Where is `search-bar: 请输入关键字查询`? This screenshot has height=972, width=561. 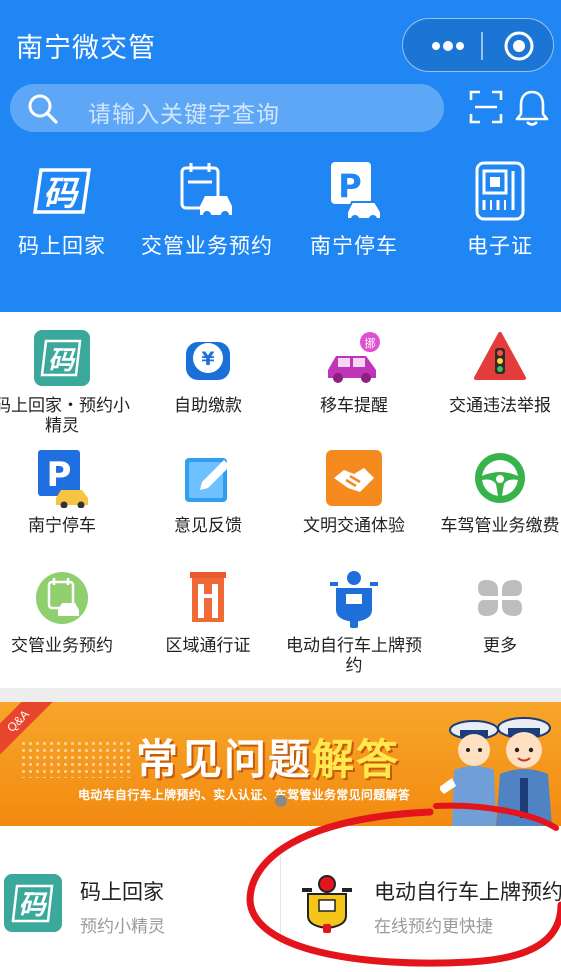 search-bar: 请输入关键字查询 is located at coordinates (227, 108).